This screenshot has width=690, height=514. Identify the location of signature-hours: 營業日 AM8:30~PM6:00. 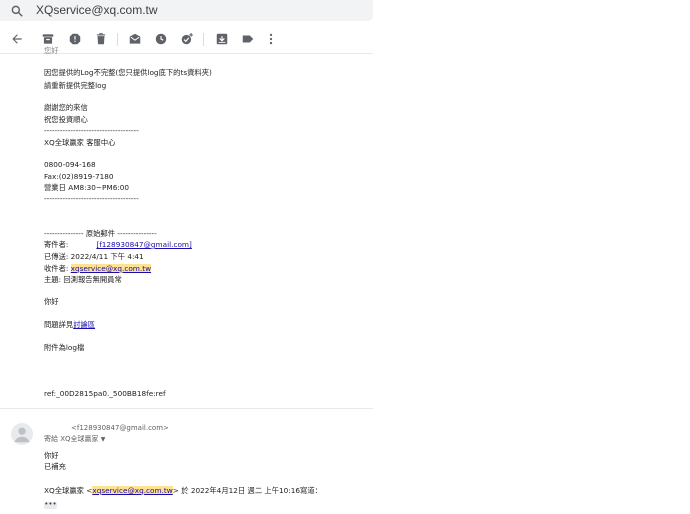
(87, 187).